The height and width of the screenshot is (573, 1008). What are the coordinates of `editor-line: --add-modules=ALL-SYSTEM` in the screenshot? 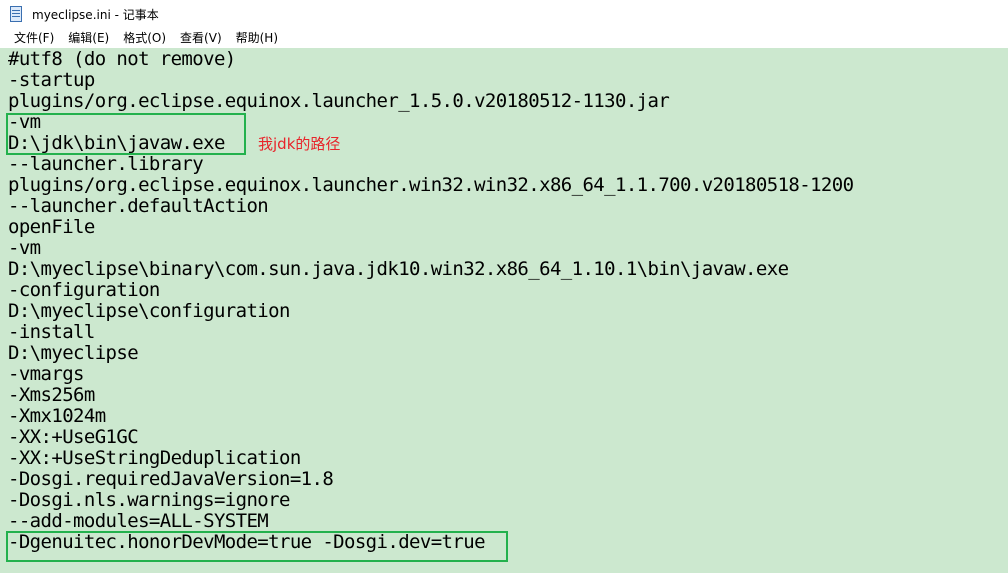 It's located at (138, 521).